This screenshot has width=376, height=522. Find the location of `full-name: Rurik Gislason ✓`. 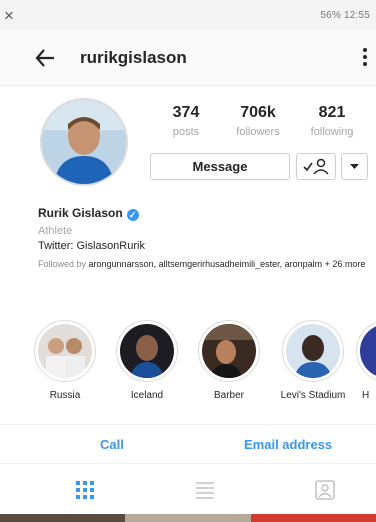

full-name: Rurik Gislason ✓ is located at coordinates (203, 213).